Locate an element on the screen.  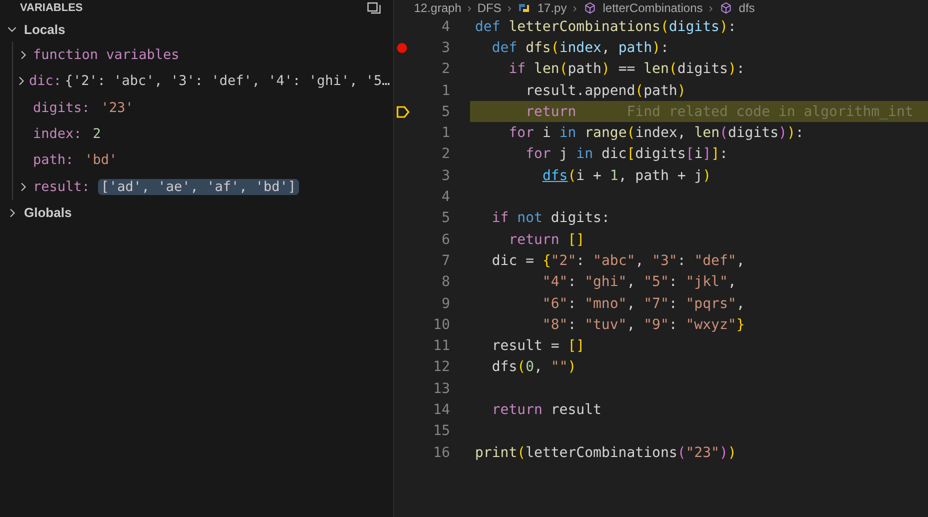
variable-row: path: 'bd' is located at coordinates (203, 160).